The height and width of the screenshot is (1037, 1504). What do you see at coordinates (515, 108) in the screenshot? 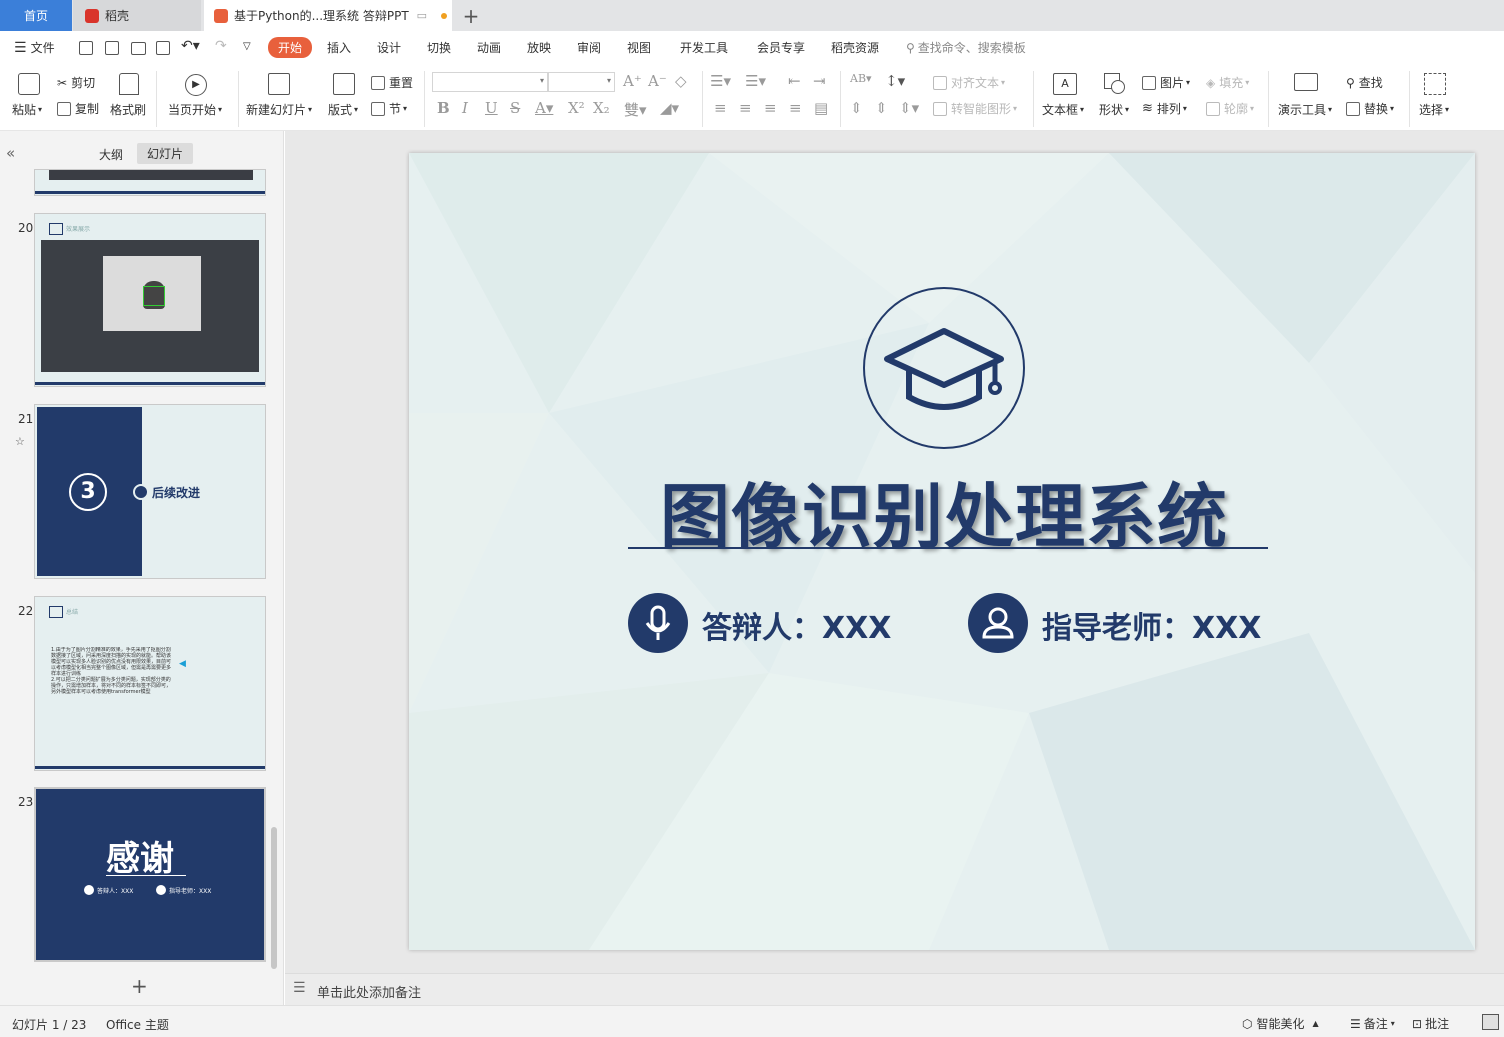
I see `strikethrough-icon: S` at bounding box center [515, 108].